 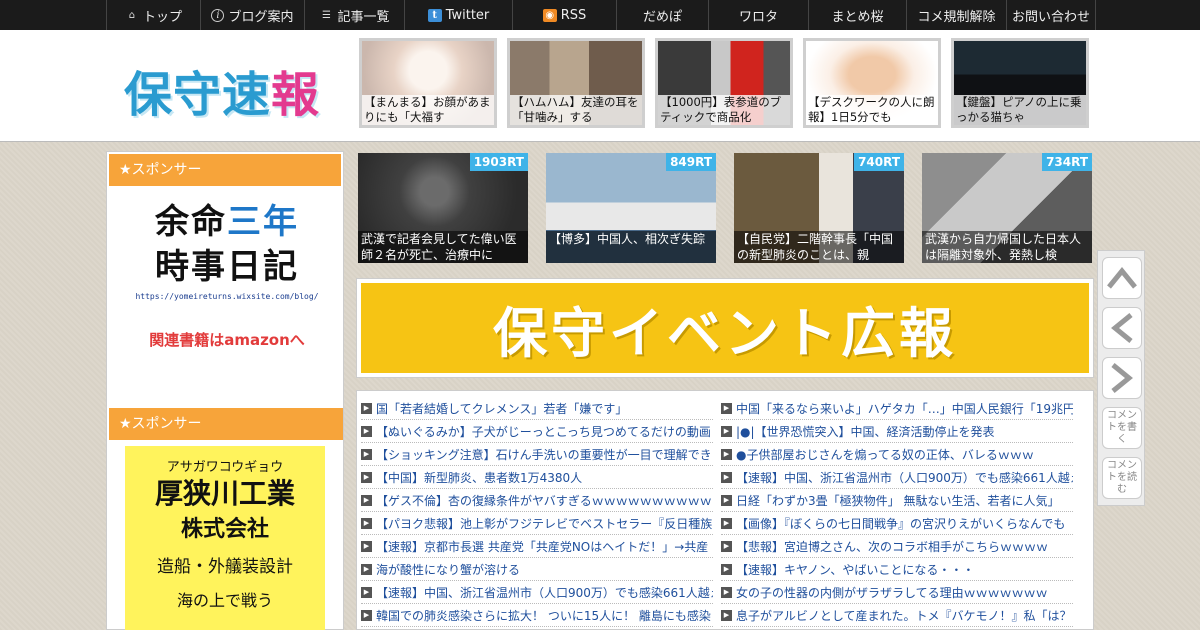 I want to click on list-item: ▶ 国「若者結婚してクレメンス」若者「嫌です」, so click(x=537, y=408).